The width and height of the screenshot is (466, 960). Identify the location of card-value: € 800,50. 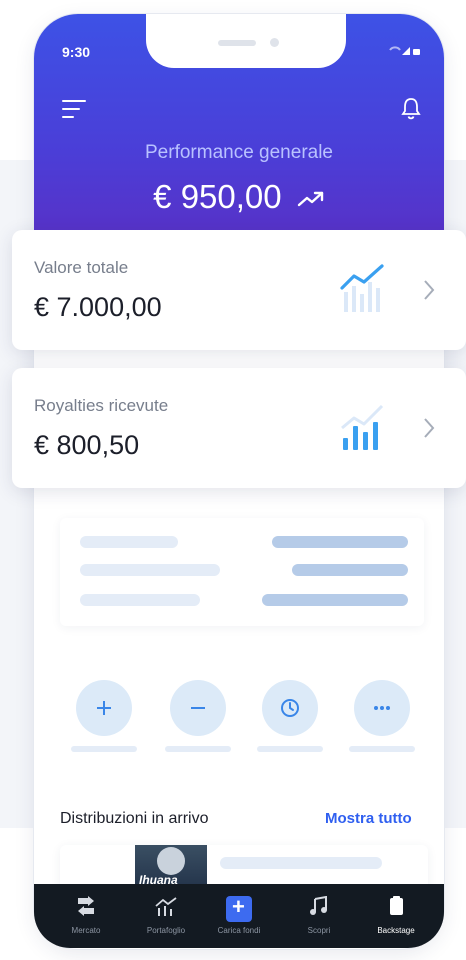
(87, 445).